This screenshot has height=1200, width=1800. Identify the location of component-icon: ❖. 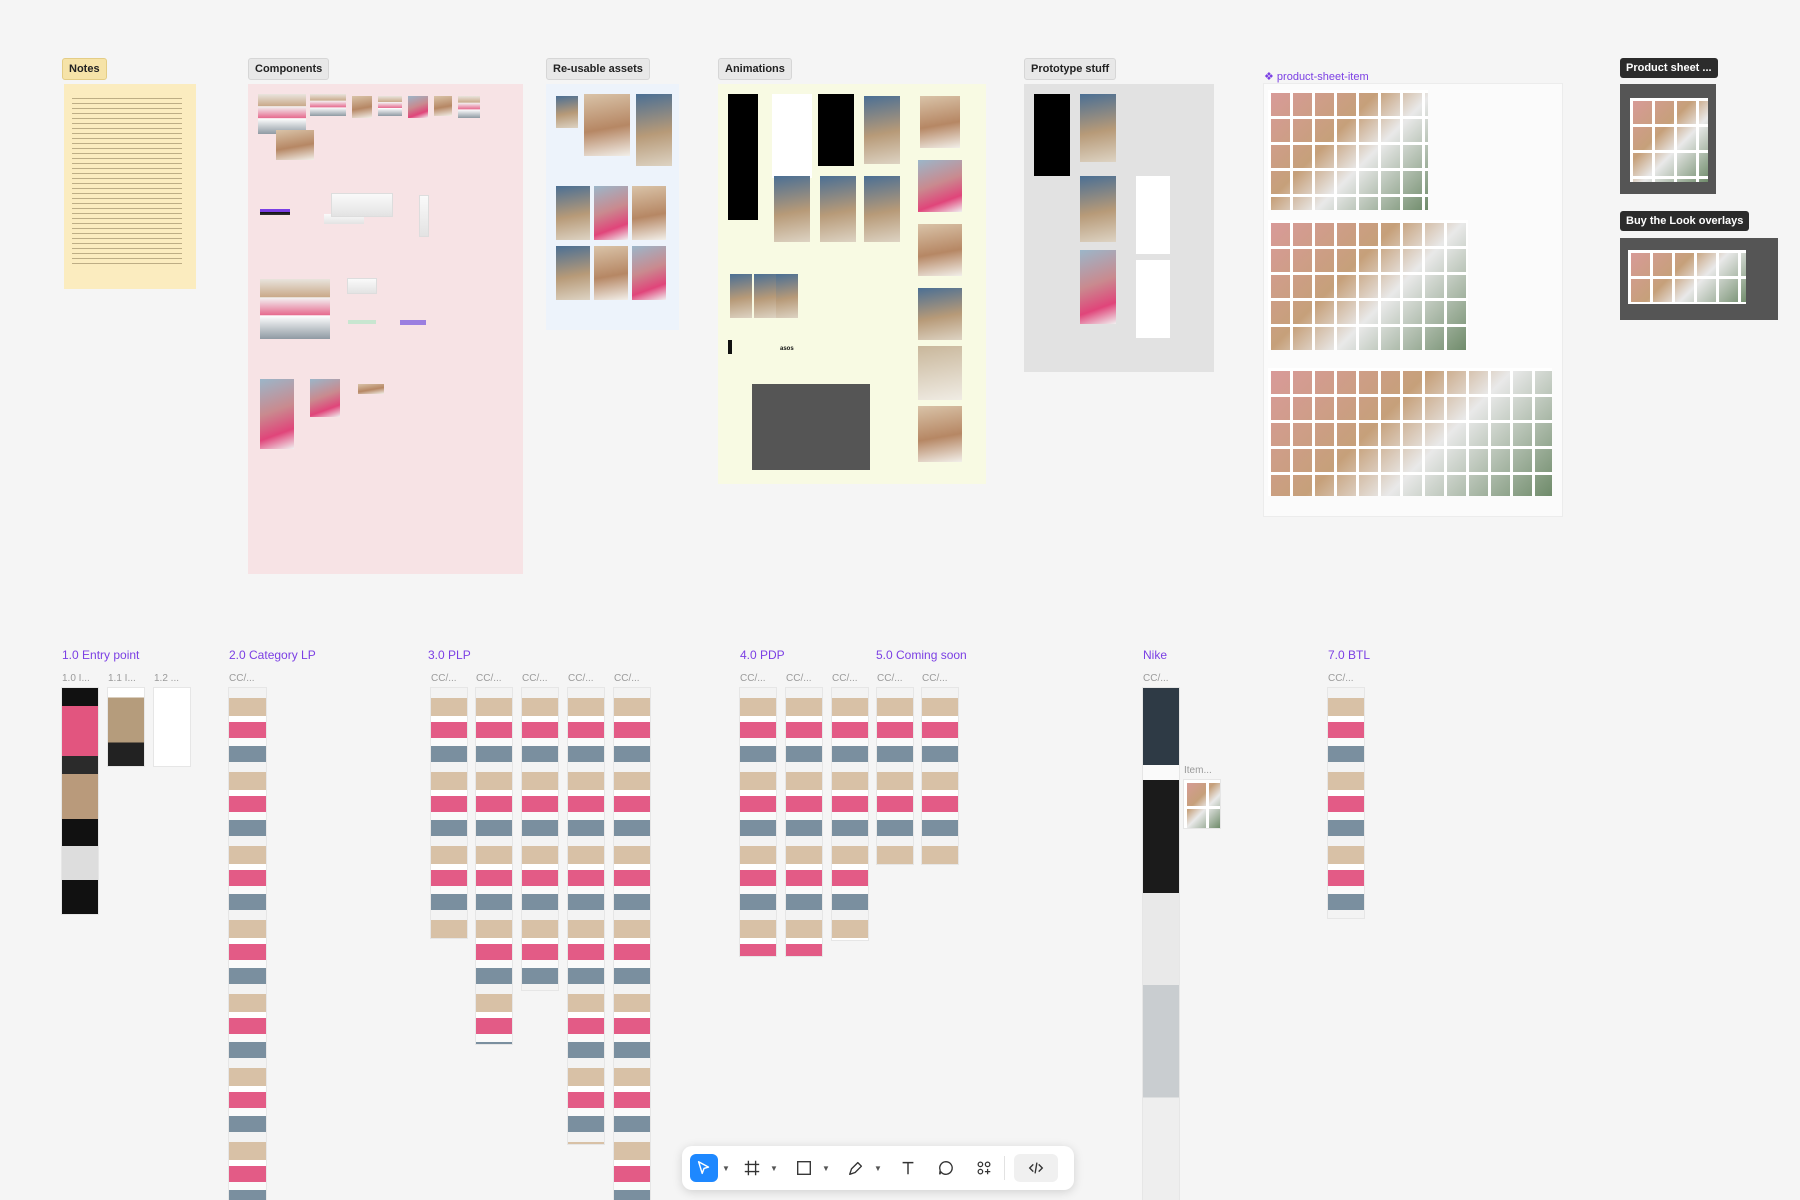
(1270, 77).